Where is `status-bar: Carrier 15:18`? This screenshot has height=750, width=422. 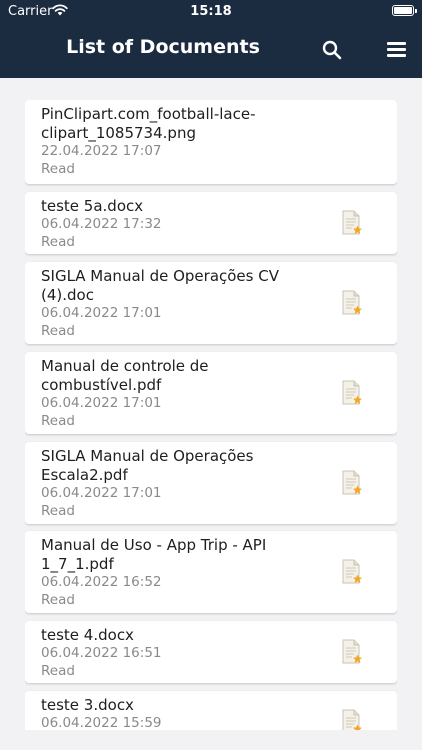 status-bar: Carrier 15:18 is located at coordinates (211, 12).